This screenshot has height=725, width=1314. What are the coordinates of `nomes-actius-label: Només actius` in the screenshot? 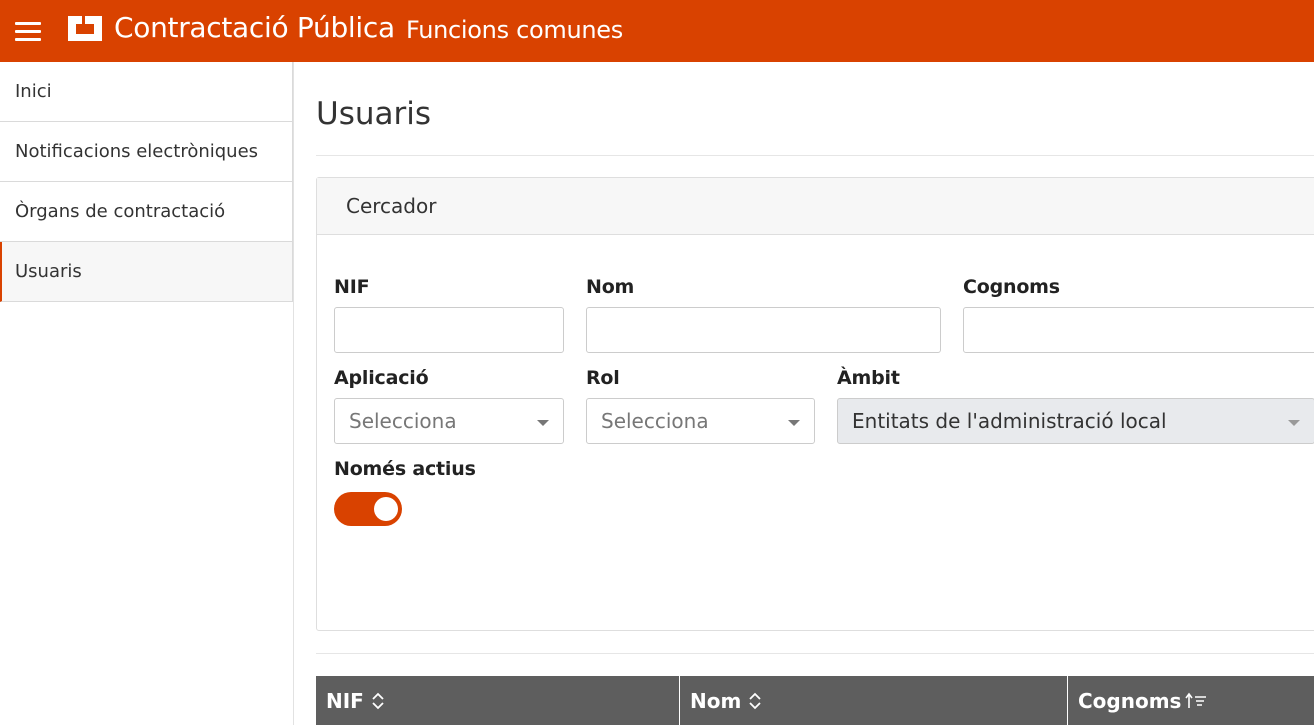 It's located at (405, 469).